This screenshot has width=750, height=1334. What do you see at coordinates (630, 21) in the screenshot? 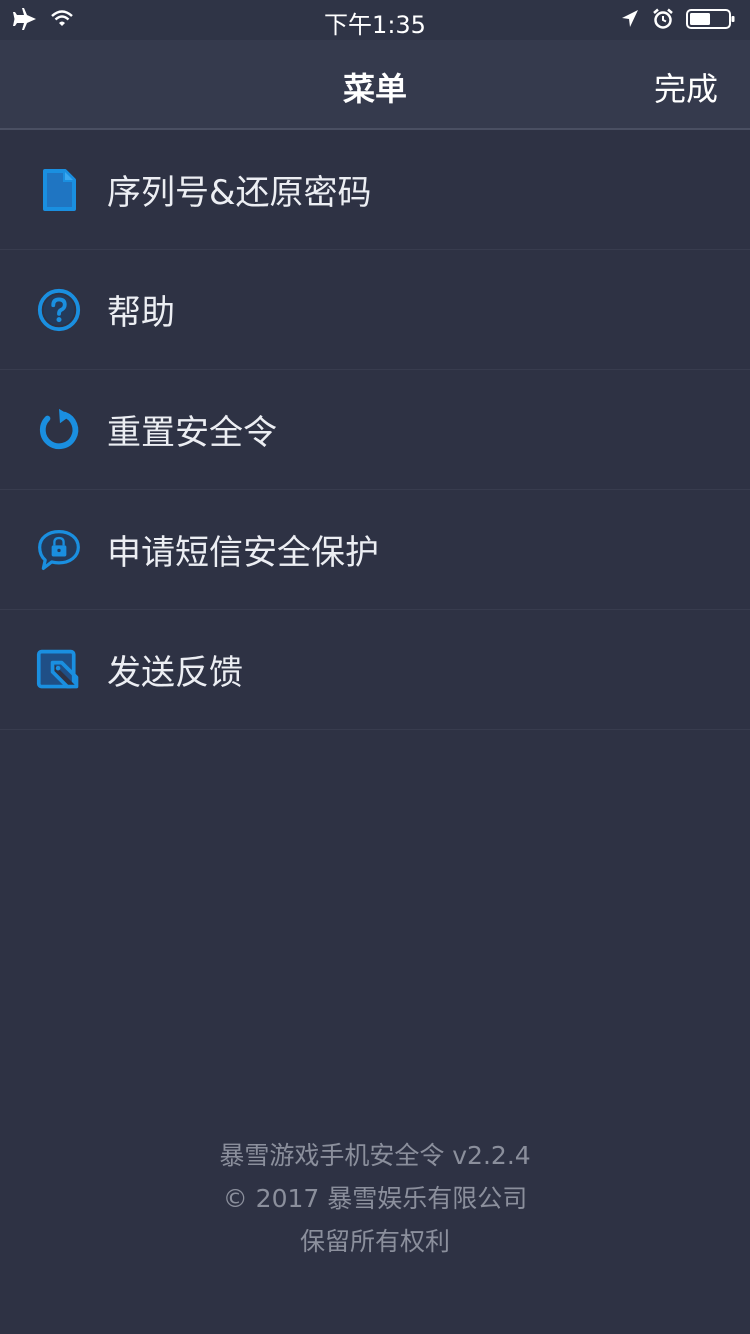
I see `location-arrow-icon` at bounding box center [630, 21].